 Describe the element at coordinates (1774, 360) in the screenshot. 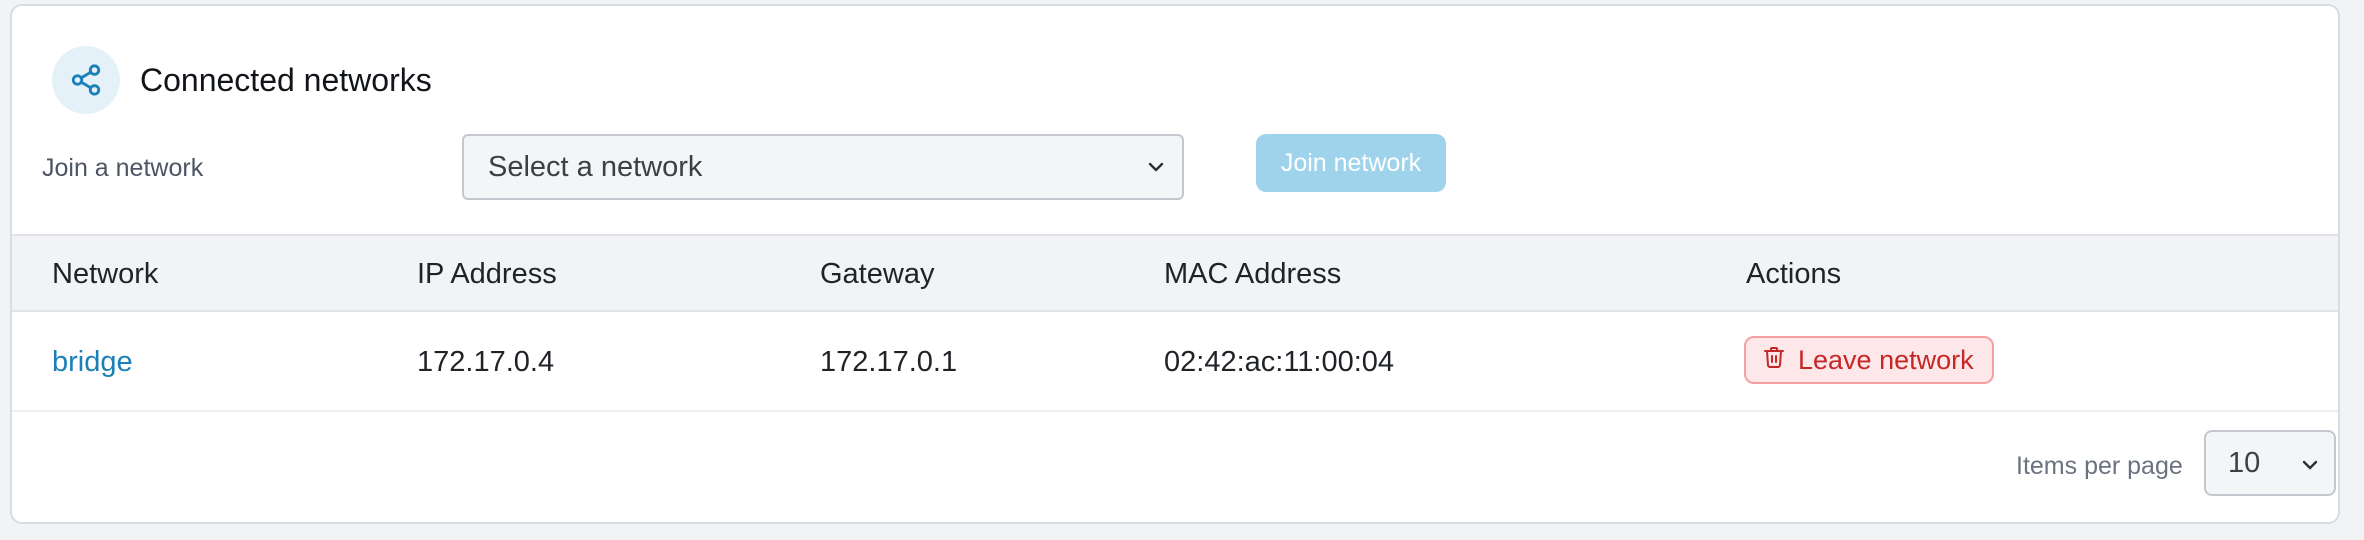

I see `trash-icon` at that location.